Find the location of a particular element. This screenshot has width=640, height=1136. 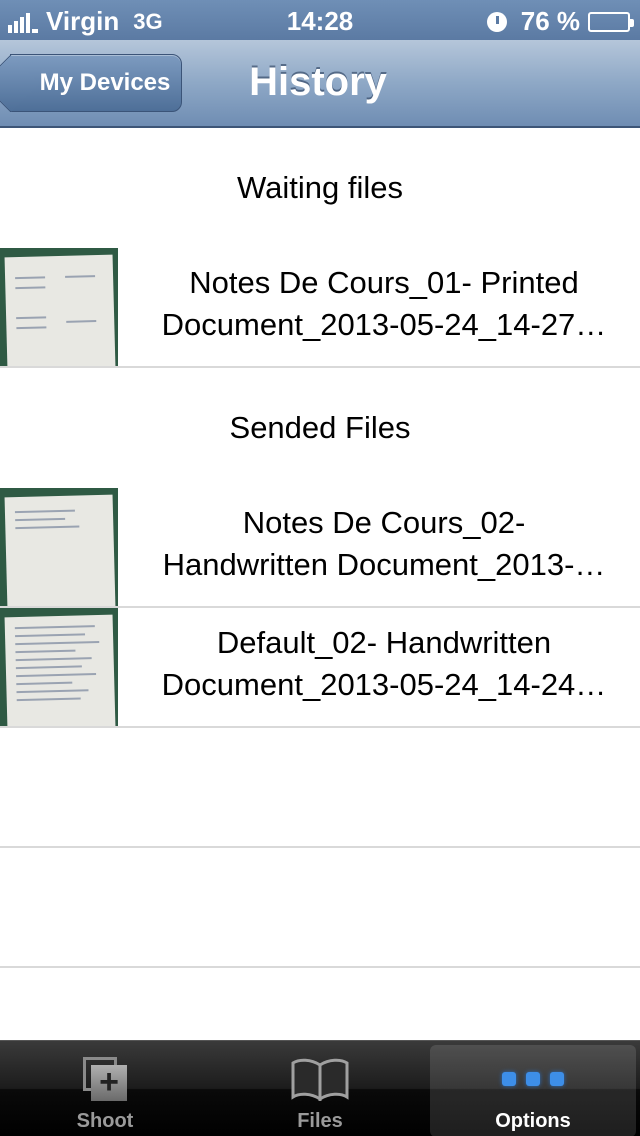

page-title: History is located at coordinates (318, 82).